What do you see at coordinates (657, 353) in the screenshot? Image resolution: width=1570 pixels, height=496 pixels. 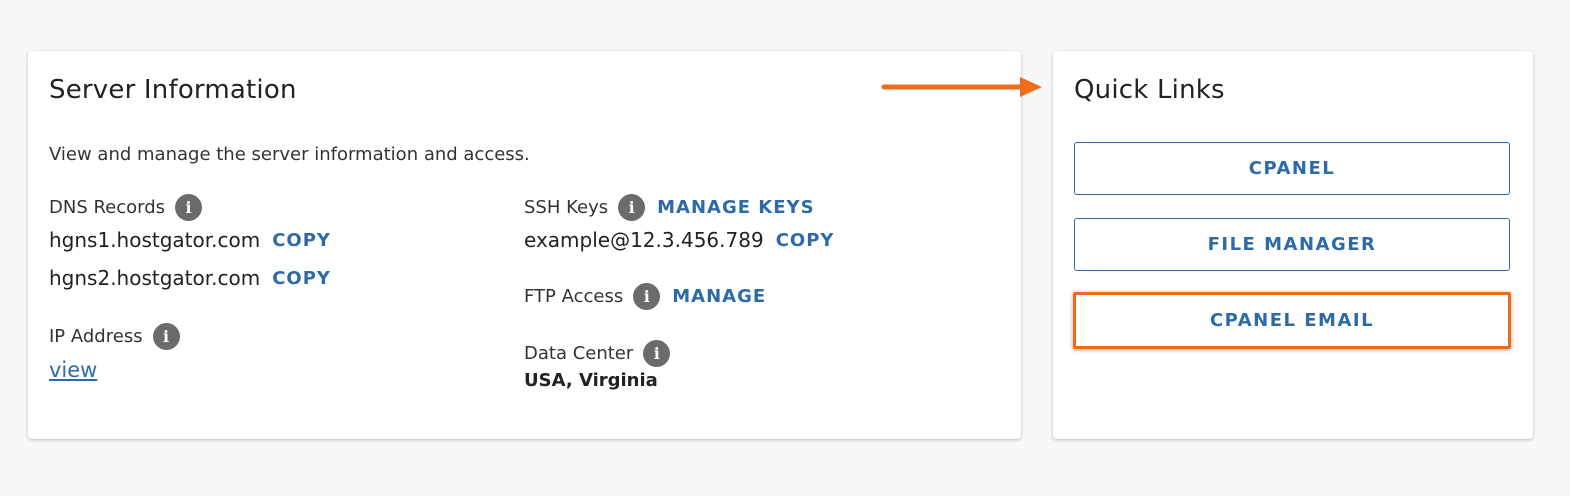 I see `data-center-info-icon: i` at bounding box center [657, 353].